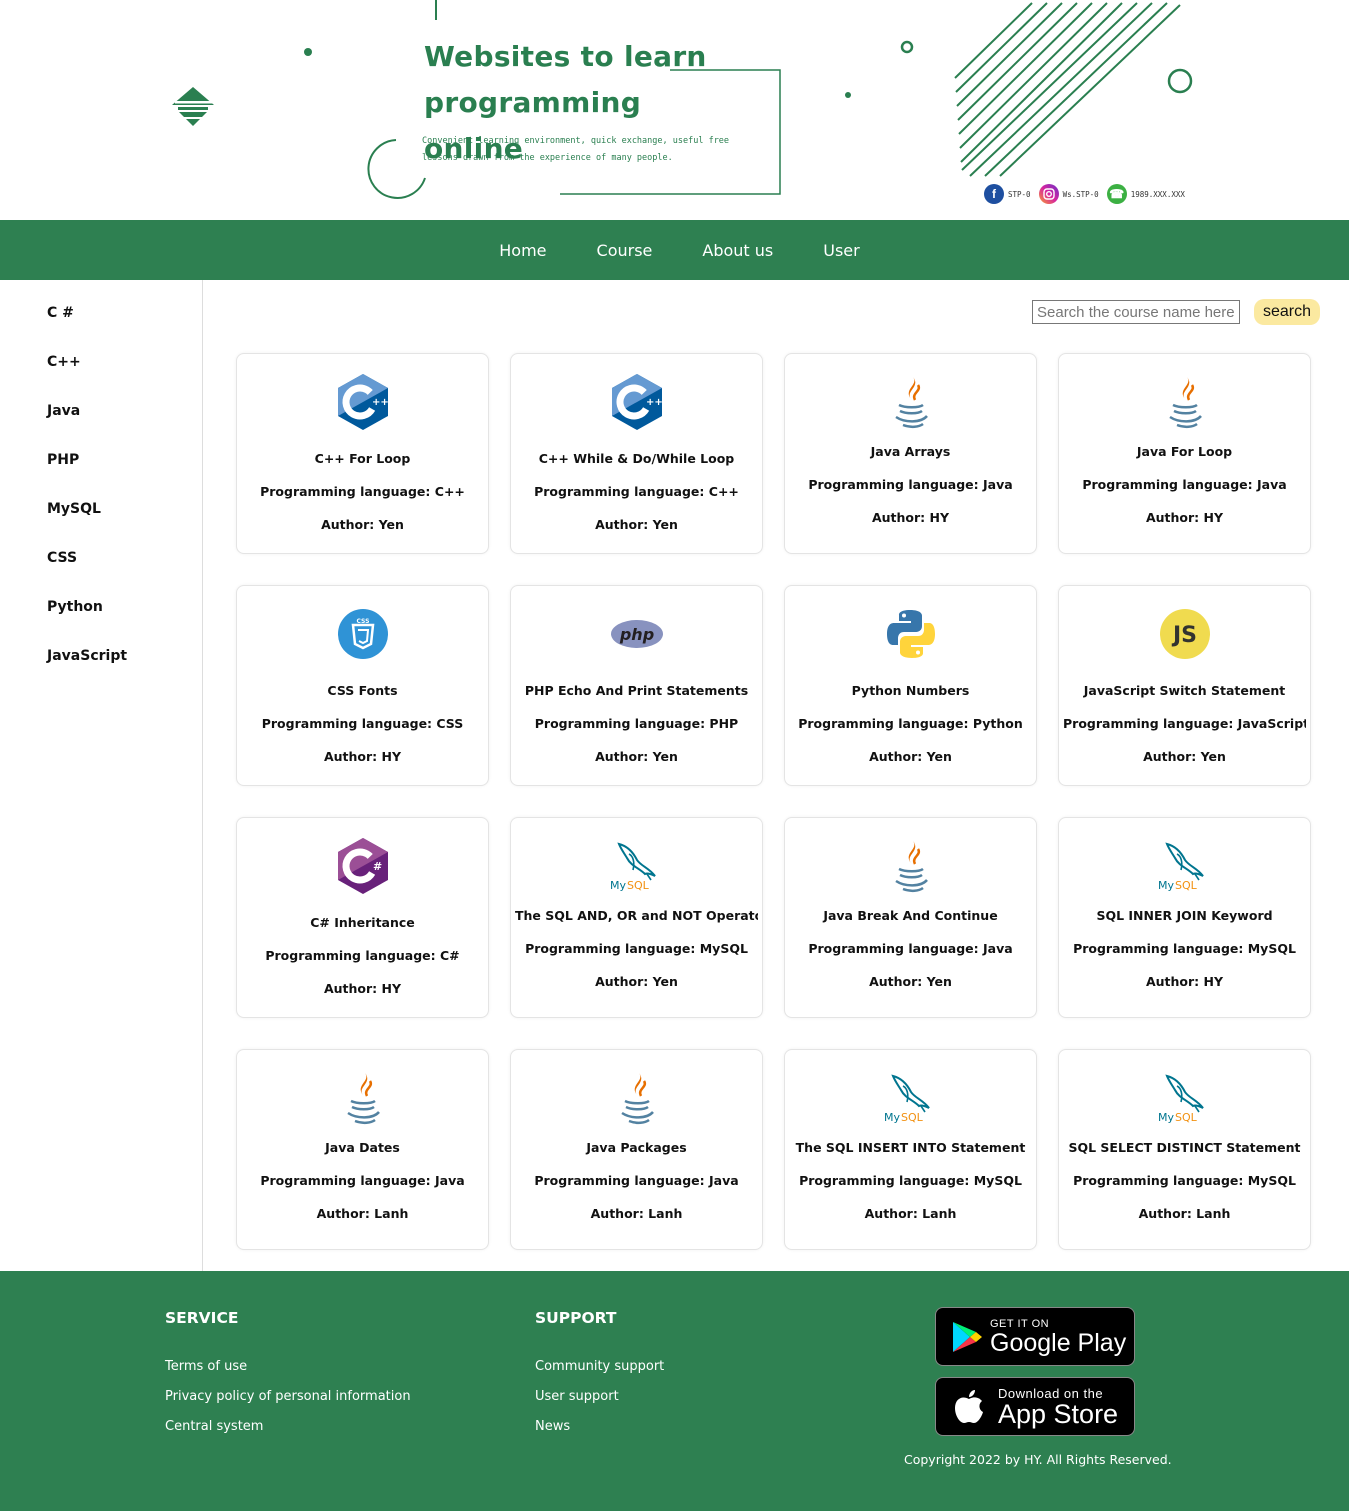 This screenshot has width=1349, height=1511. What do you see at coordinates (599, 1403) in the screenshot?
I see `user-support-link: User support` at bounding box center [599, 1403].